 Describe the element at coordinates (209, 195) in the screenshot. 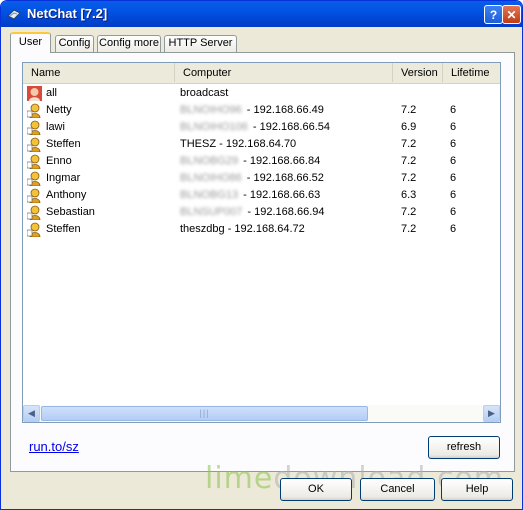

I see `hostname-redacted: BLNOBG13` at that location.